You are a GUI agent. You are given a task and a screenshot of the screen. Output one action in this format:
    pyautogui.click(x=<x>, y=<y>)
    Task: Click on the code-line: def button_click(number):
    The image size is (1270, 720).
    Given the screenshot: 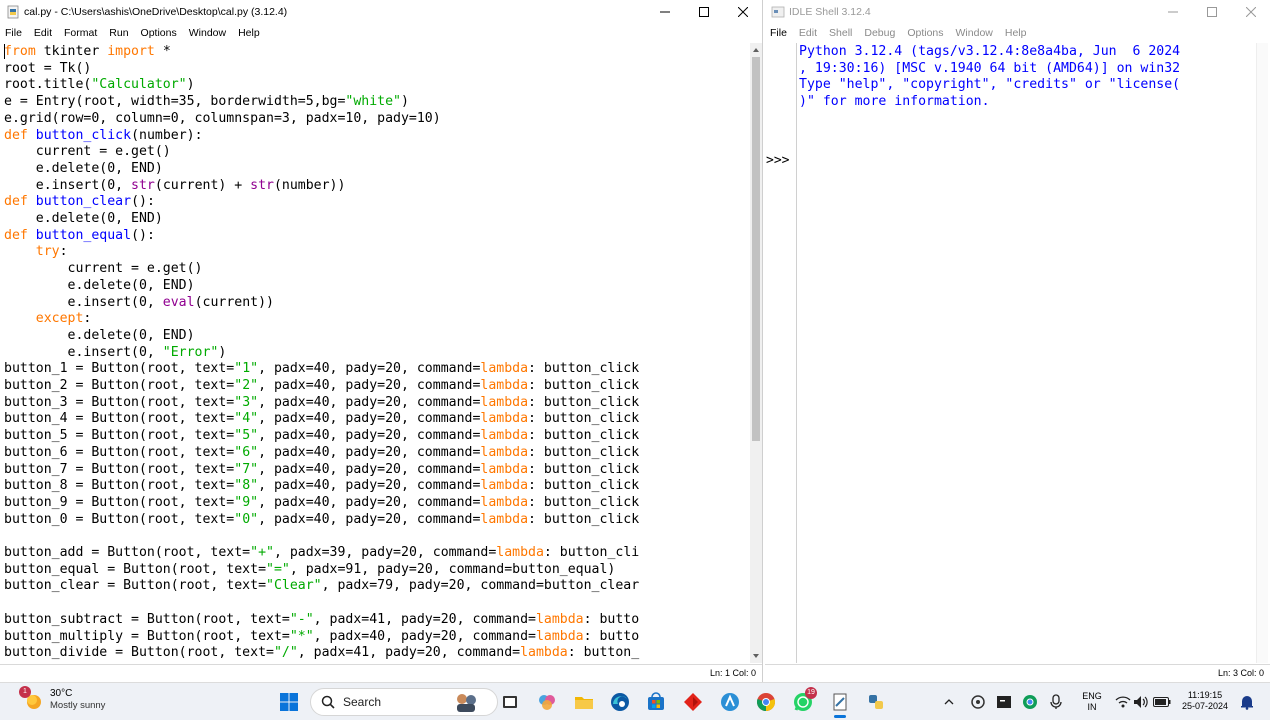 What is the action you would take?
    pyautogui.click(x=103, y=135)
    